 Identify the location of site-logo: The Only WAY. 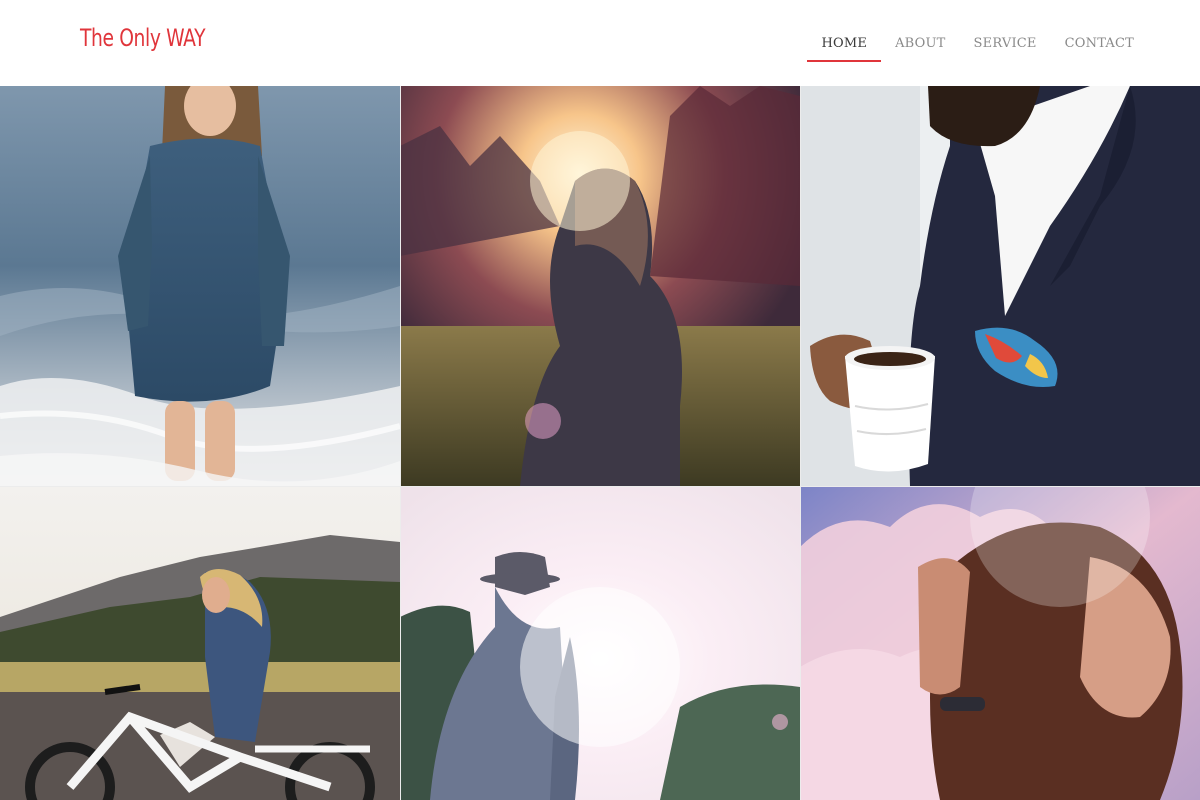
(143, 38).